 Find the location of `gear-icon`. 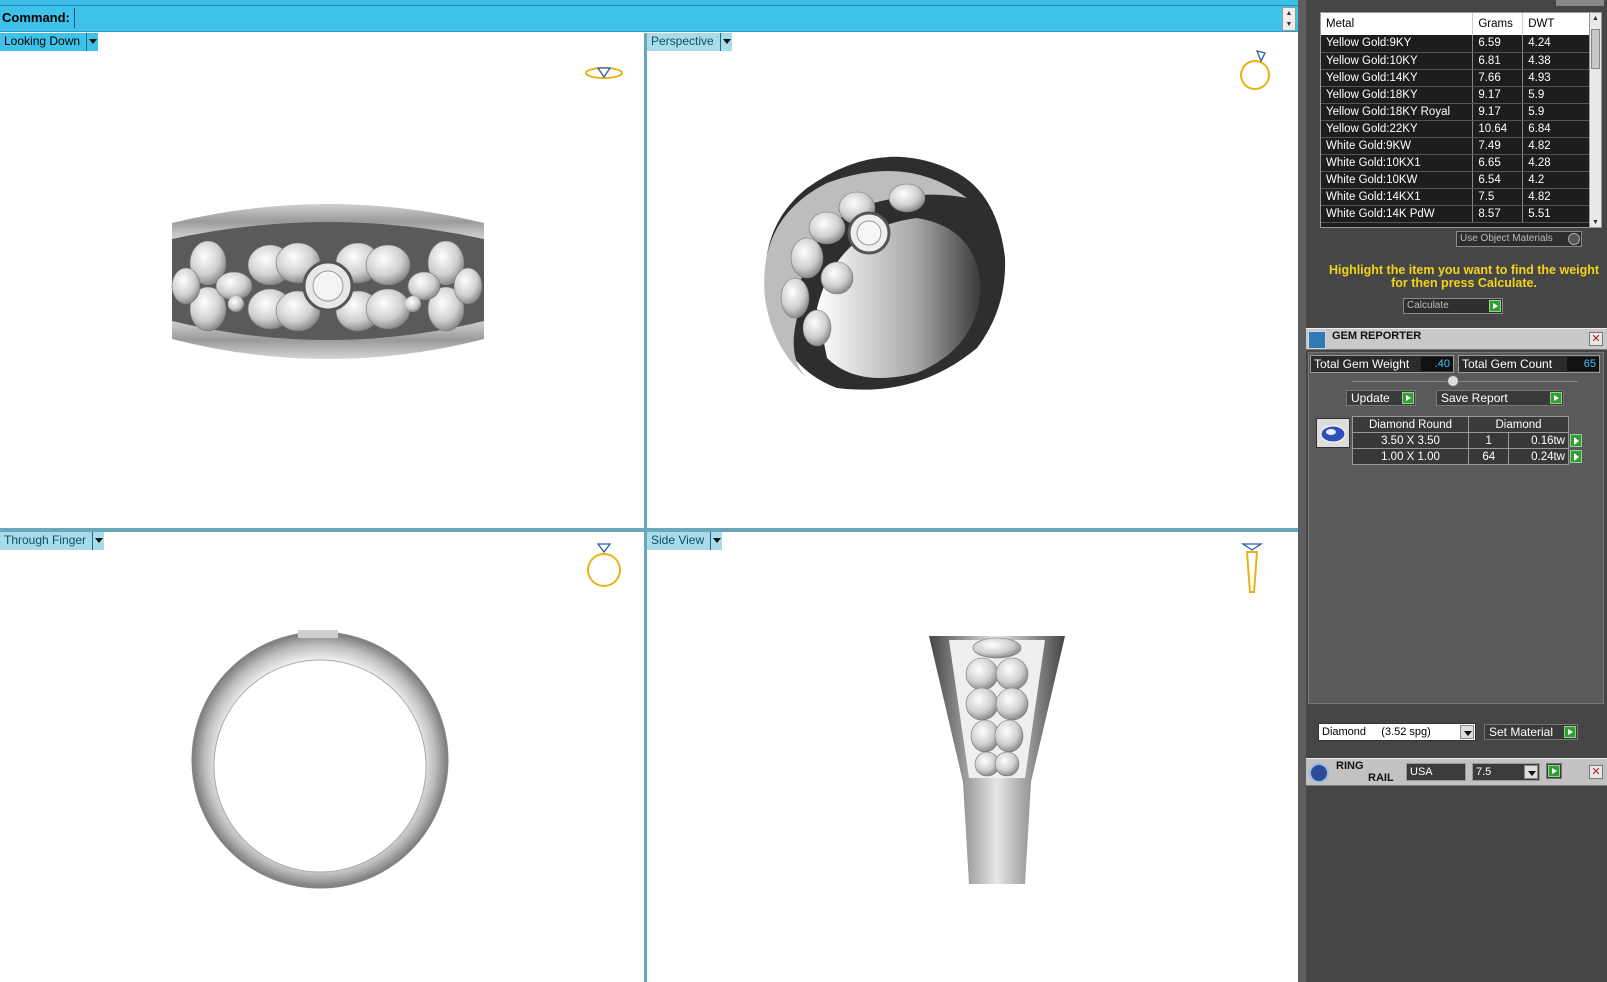

gear-icon is located at coordinates (1574, 239).